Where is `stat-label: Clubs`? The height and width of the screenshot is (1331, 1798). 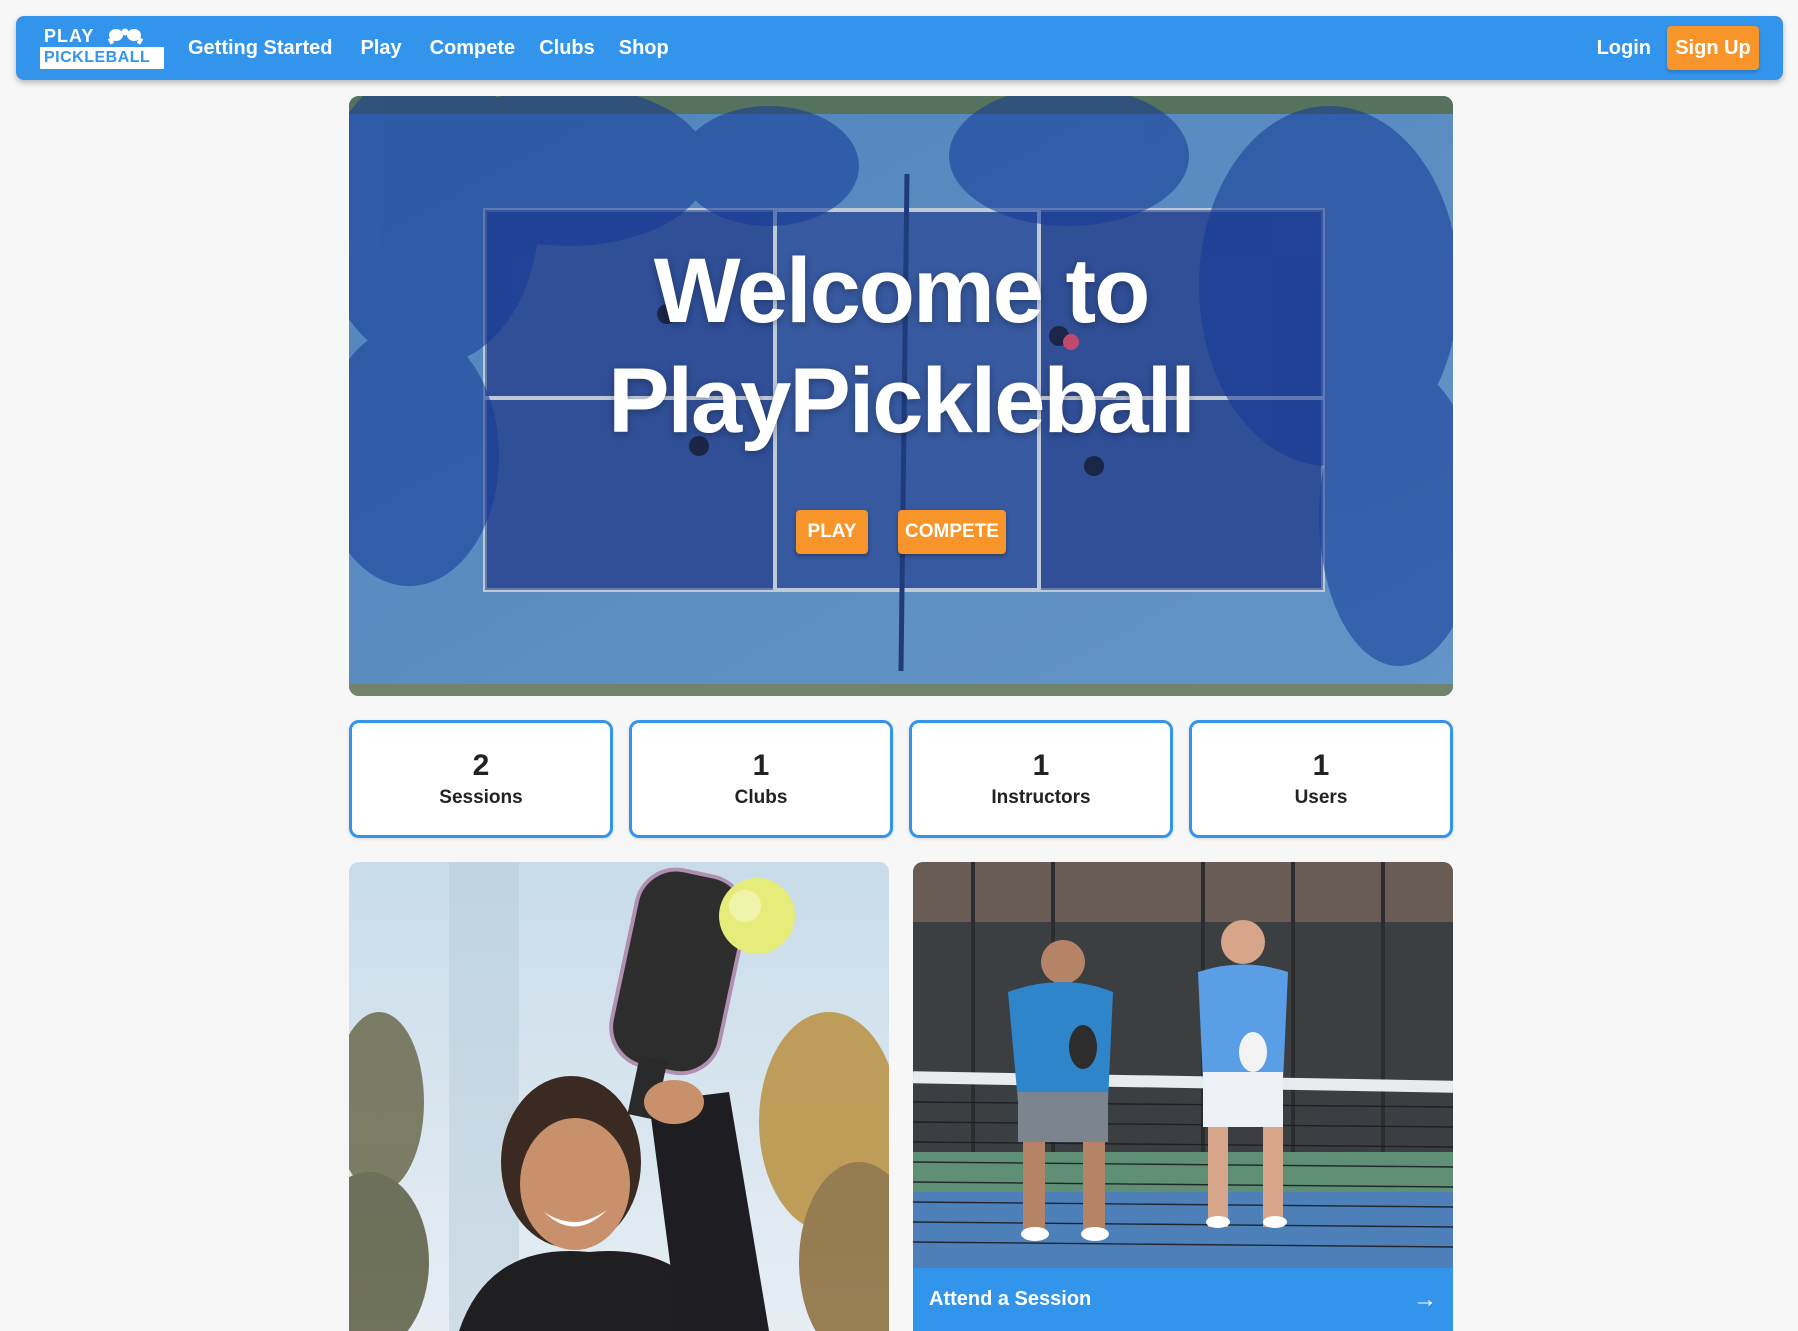
stat-label: Clubs is located at coordinates (761, 797).